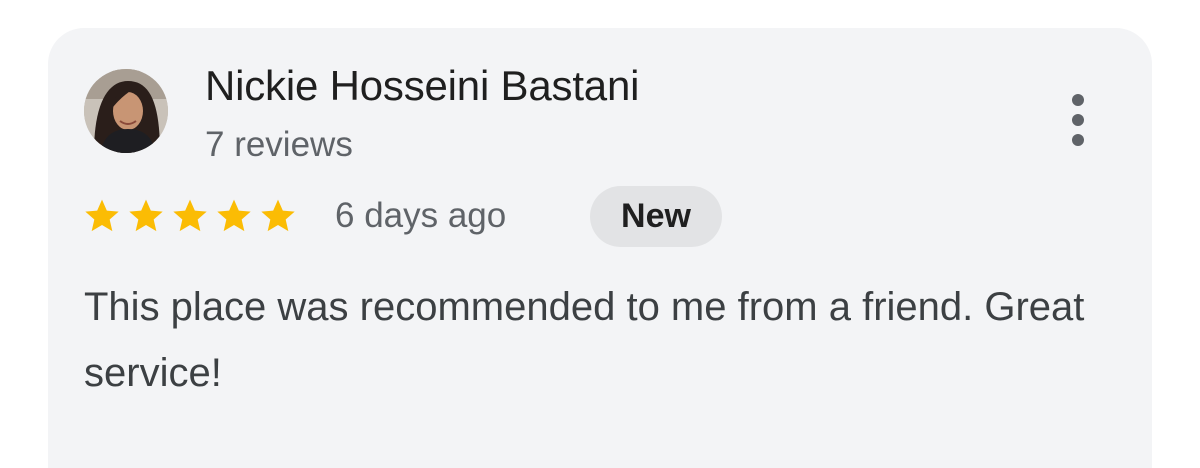 The height and width of the screenshot is (468, 1200). What do you see at coordinates (656, 216) in the screenshot?
I see `new-badge: New` at bounding box center [656, 216].